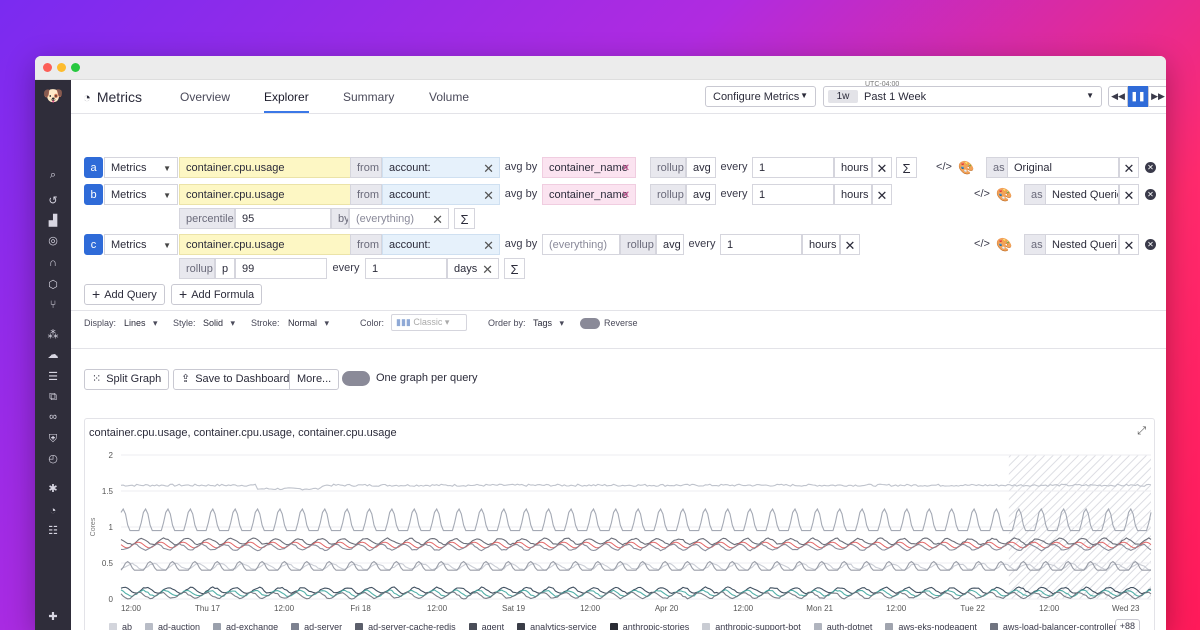 This screenshot has height=630, width=1200. Describe the element at coordinates (217, 294) in the screenshot. I see `add-formula-button: + Add Formula` at that location.